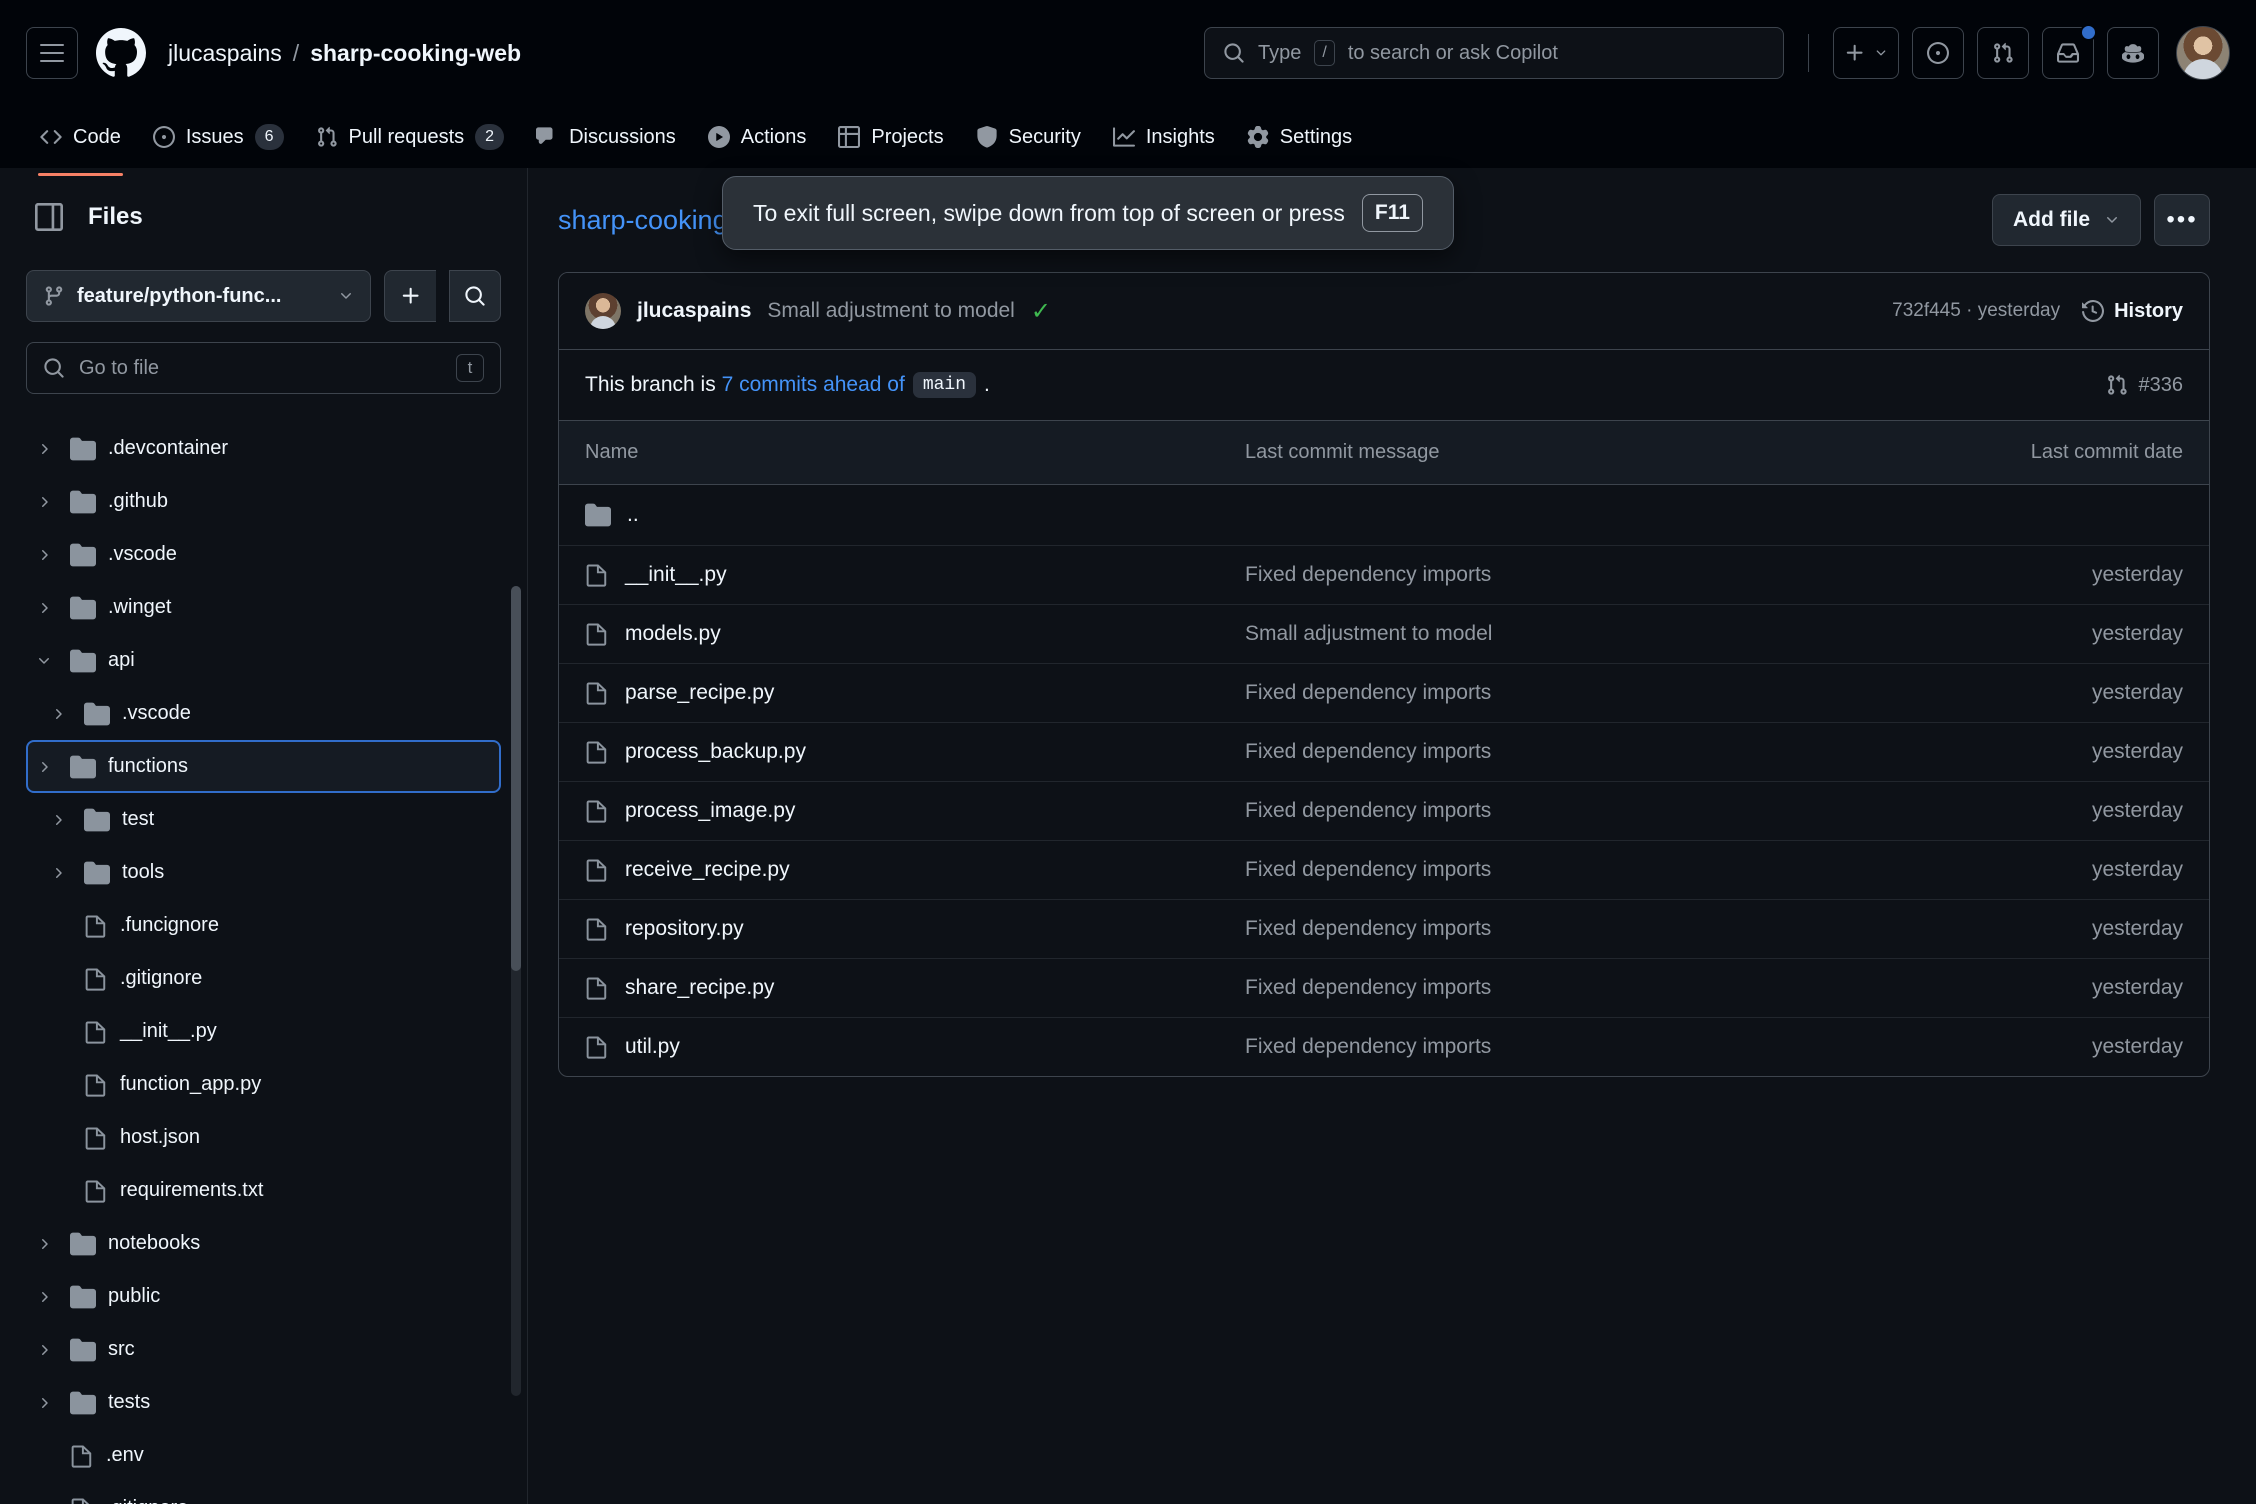 The height and width of the screenshot is (1504, 2256). What do you see at coordinates (606, 137) in the screenshot?
I see `tab-discussions: Discussions` at bounding box center [606, 137].